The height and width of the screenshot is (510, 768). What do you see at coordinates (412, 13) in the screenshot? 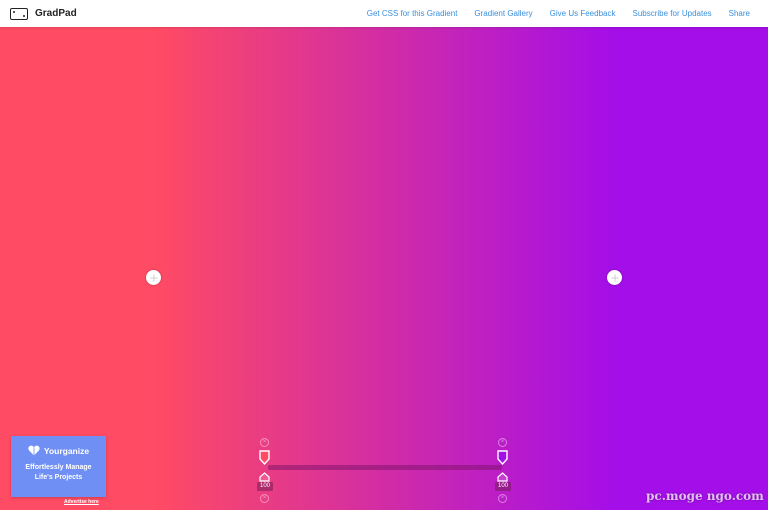
I see `nav-get-css-link: Get CSS for this Gradient` at bounding box center [412, 13].